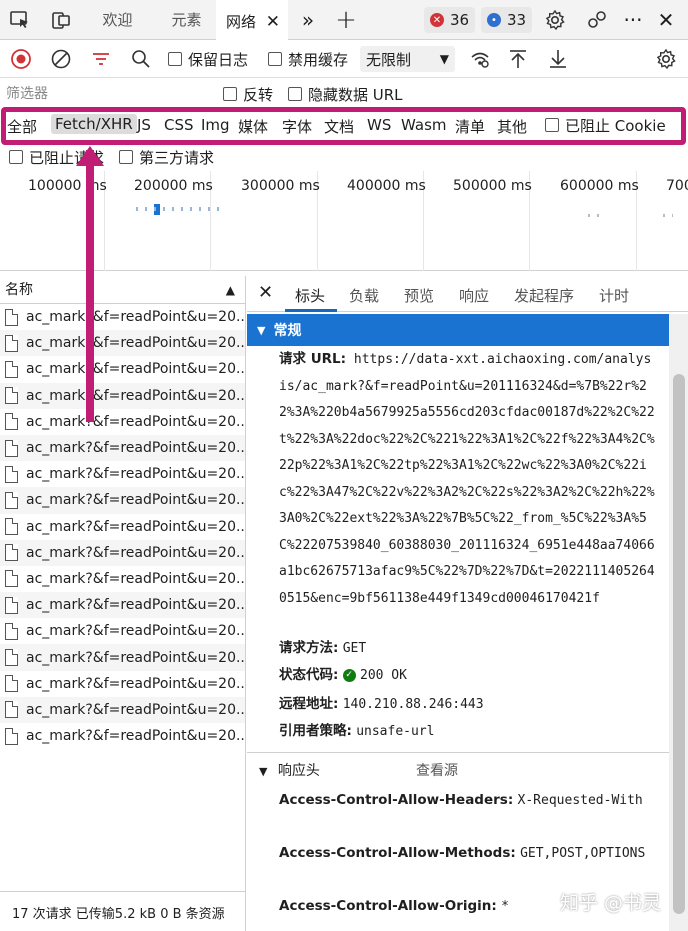 The image size is (688, 931). Describe the element at coordinates (494, 20) in the screenshot. I see `message-icon: •` at that location.